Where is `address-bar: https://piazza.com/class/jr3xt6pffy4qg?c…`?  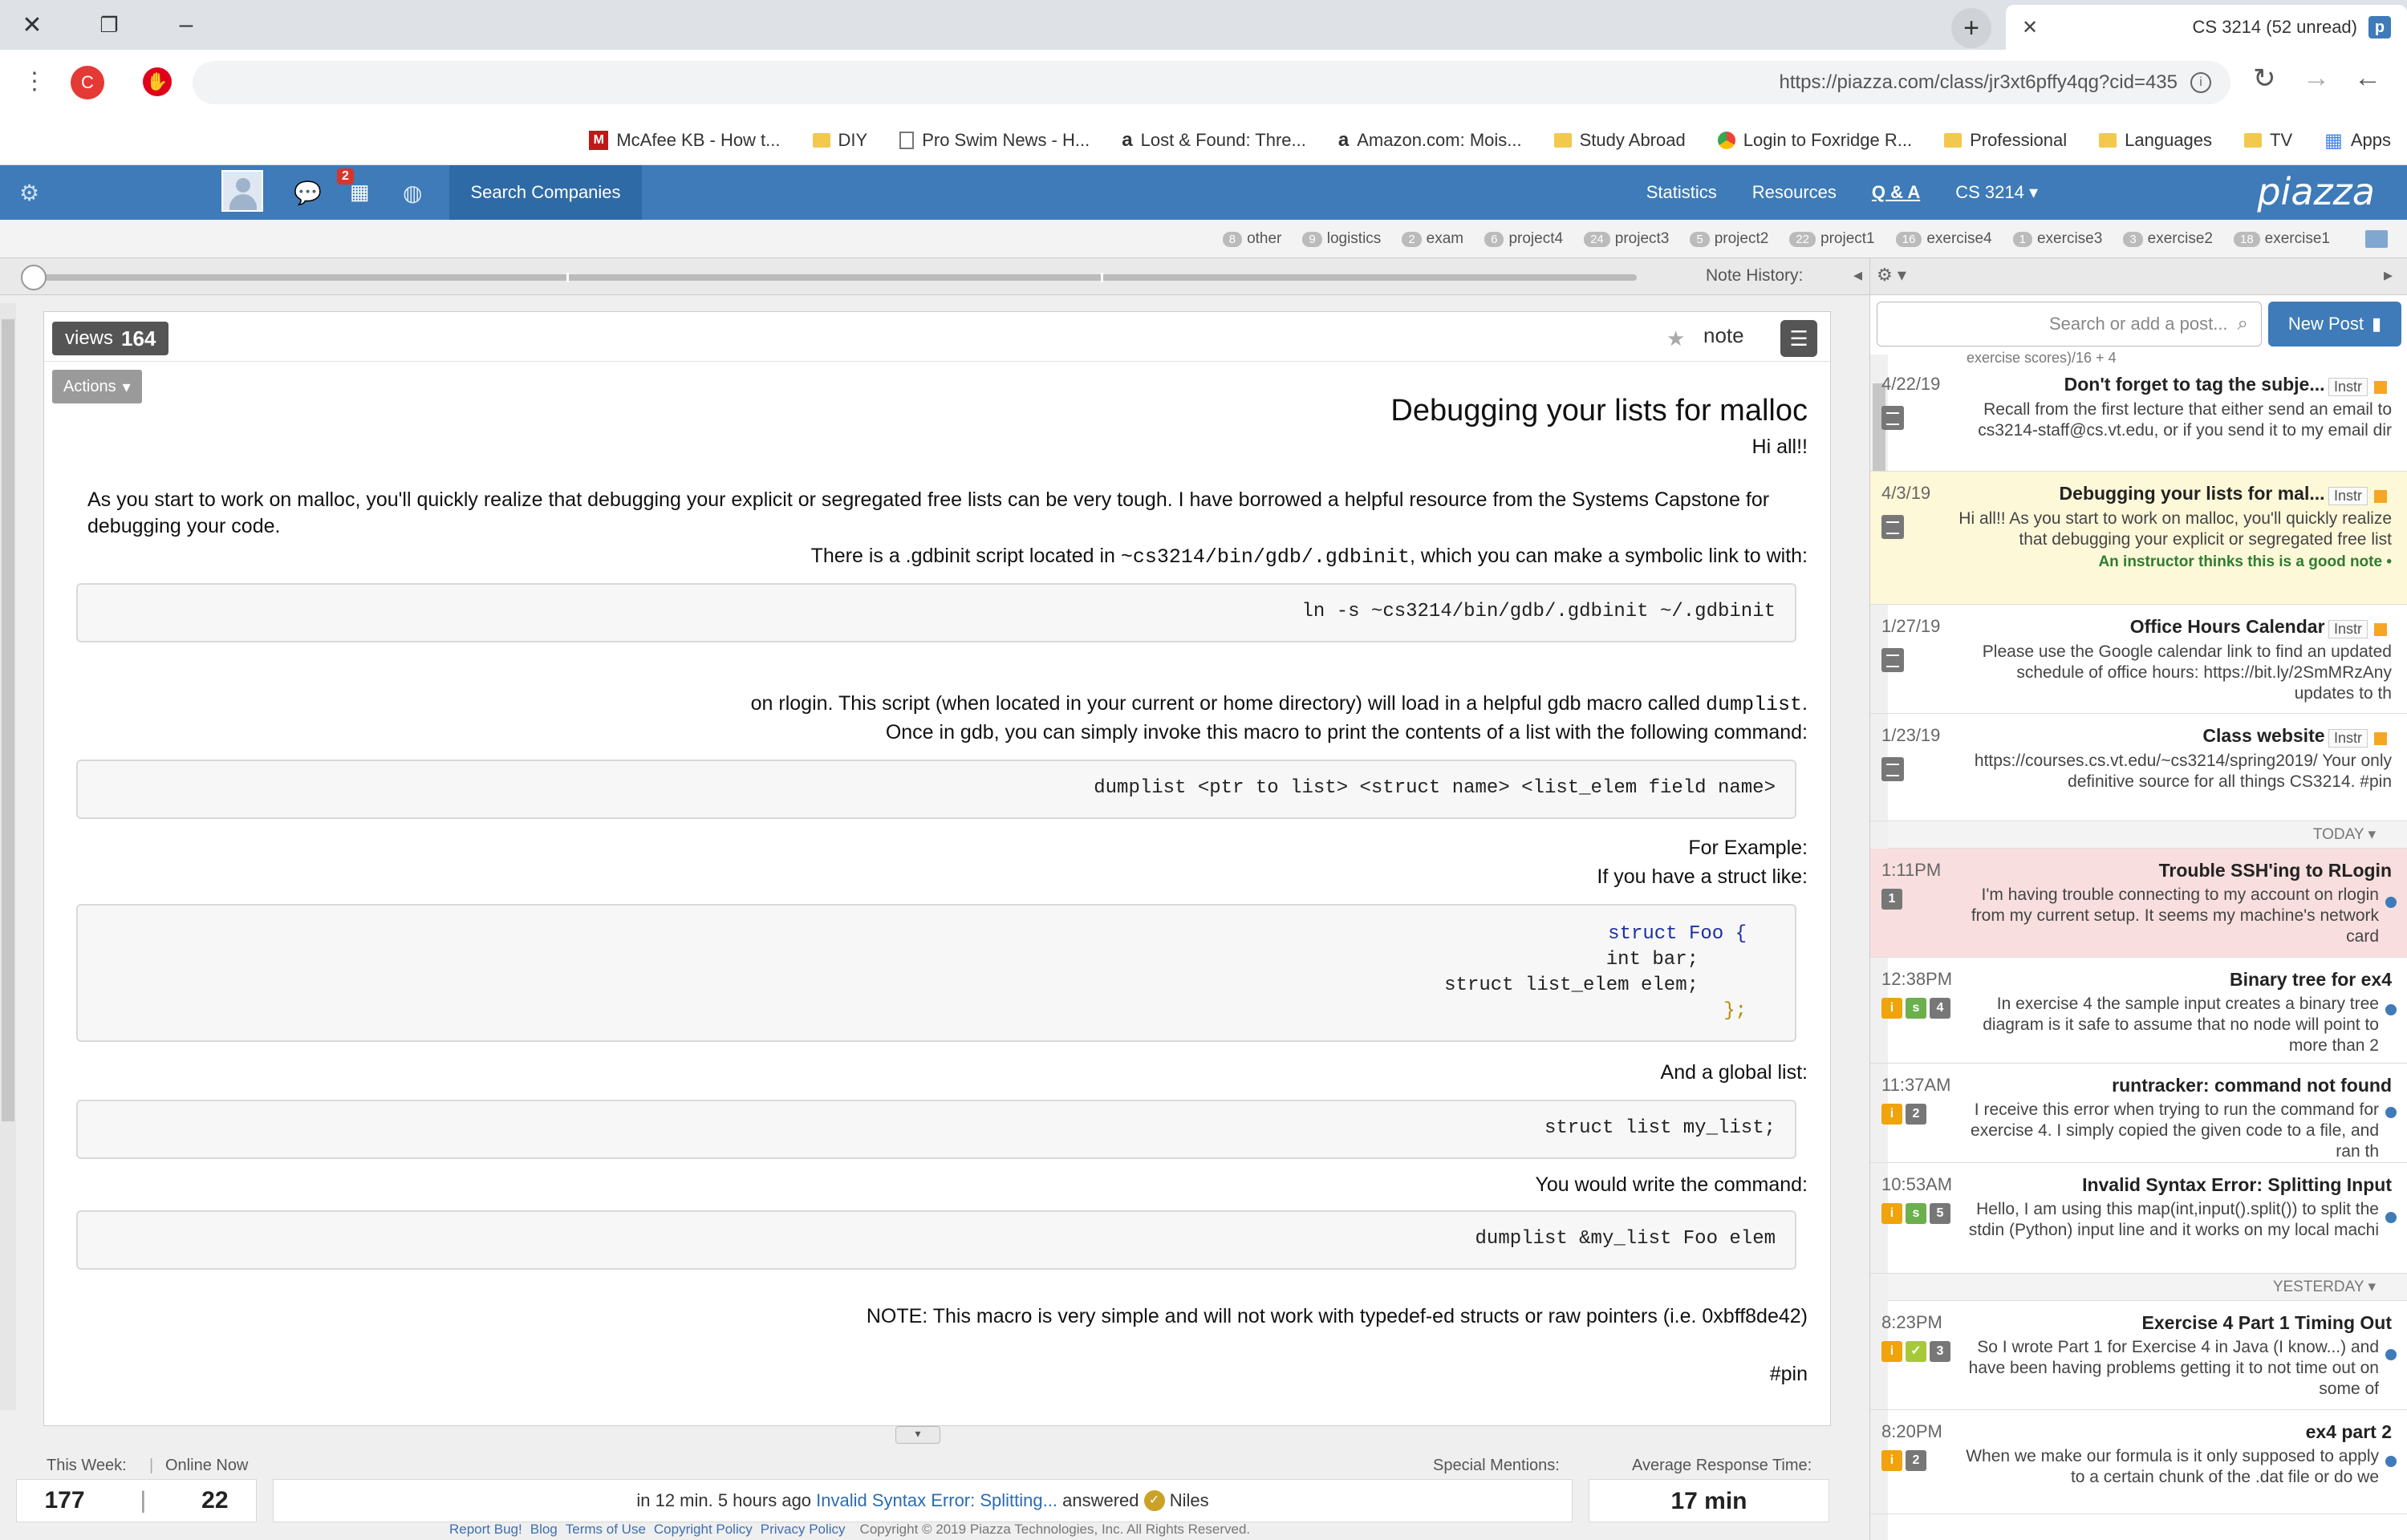
address-bar: https://piazza.com/class/jr3xt6pffy4qg?c… is located at coordinates (1212, 82).